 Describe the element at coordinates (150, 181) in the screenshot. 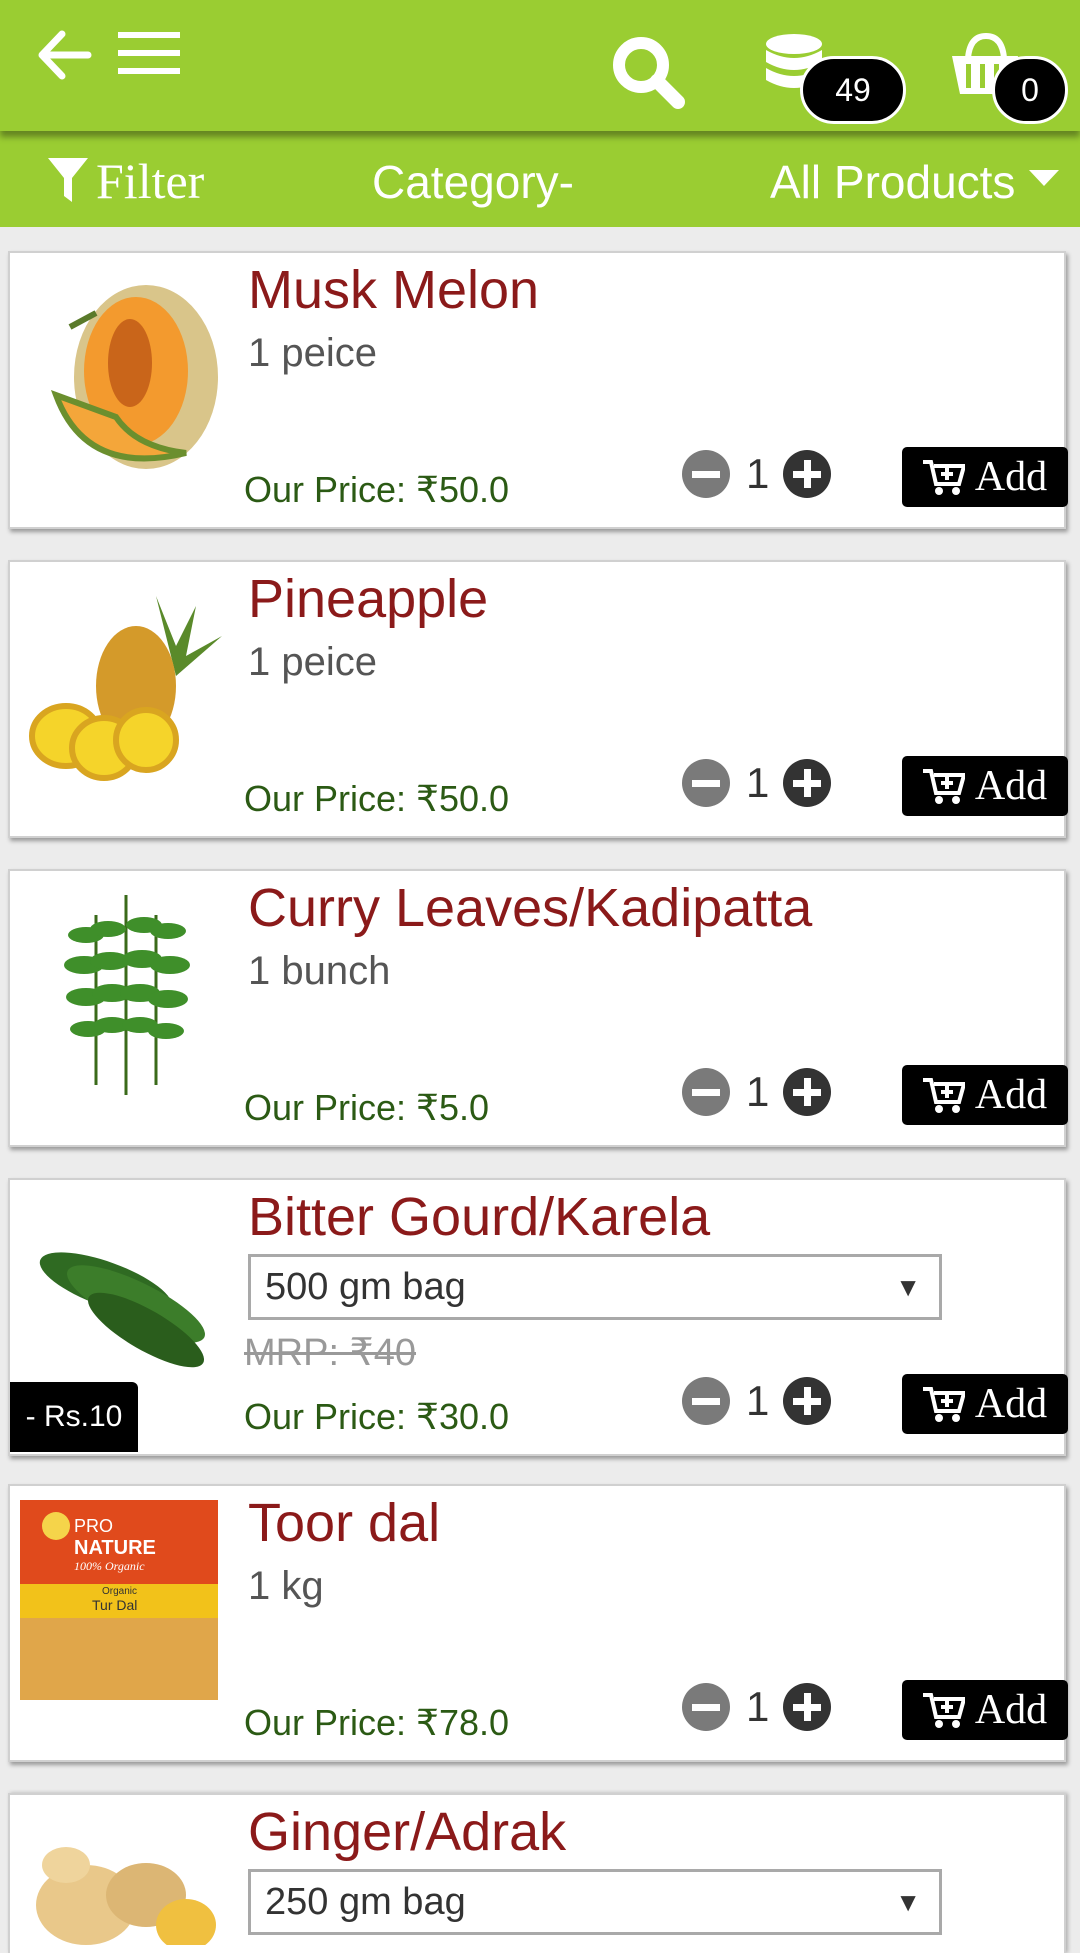

I see `filter-label: Filter` at that location.